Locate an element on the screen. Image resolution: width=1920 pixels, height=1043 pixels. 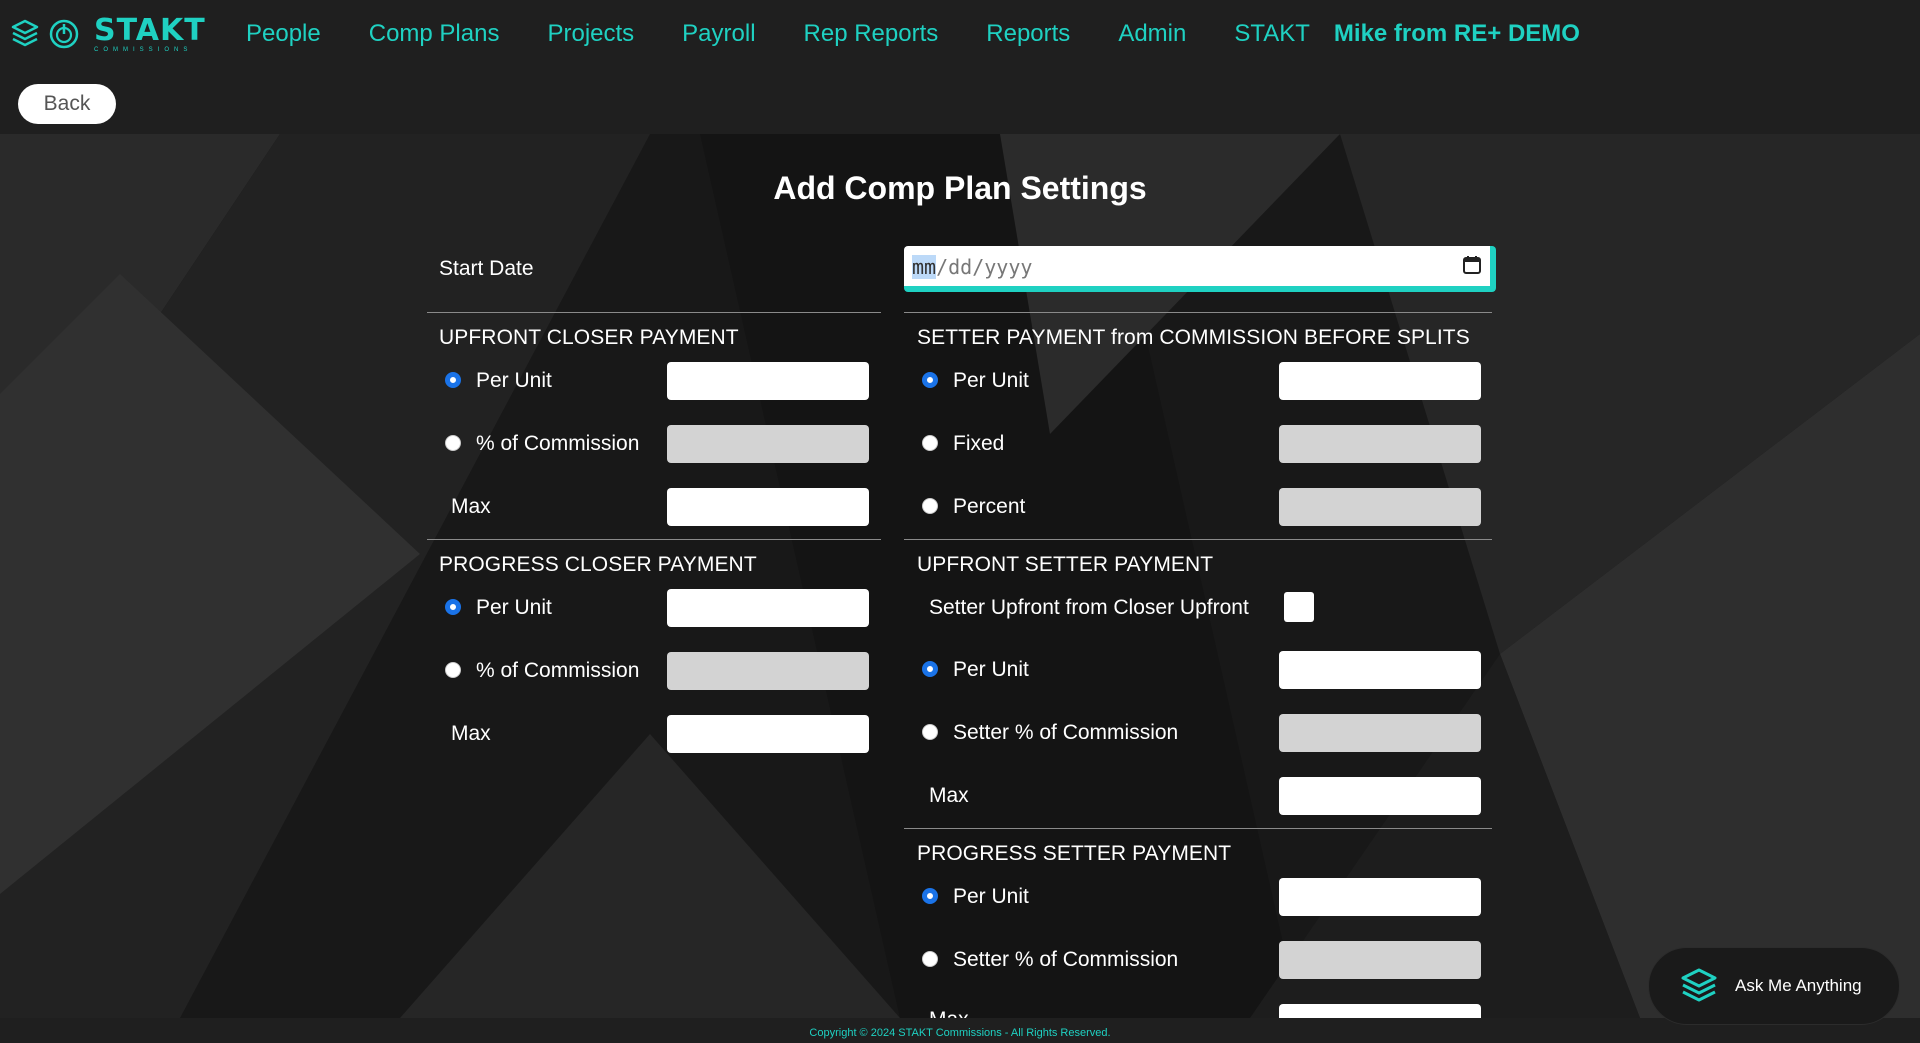
progress-closer-max-input is located at coordinates (768, 734).